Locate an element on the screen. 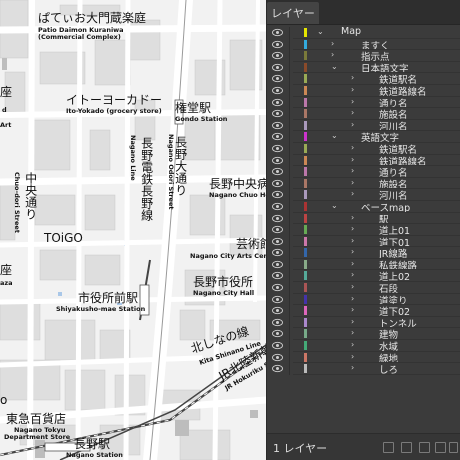  layer-row: › 鉄道駅名 is located at coordinates (363, 149).